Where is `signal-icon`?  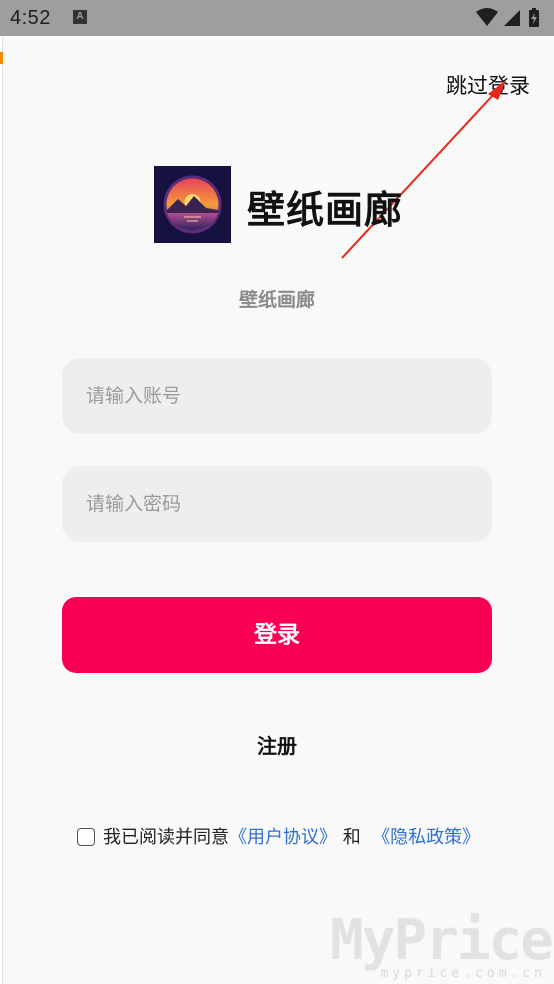
signal-icon is located at coordinates (512, 18).